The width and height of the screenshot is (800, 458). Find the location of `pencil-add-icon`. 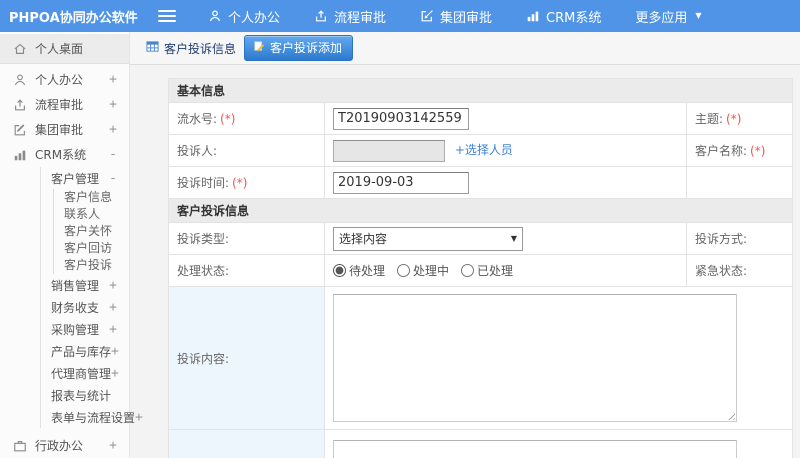

pencil-add-icon is located at coordinates (259, 47).